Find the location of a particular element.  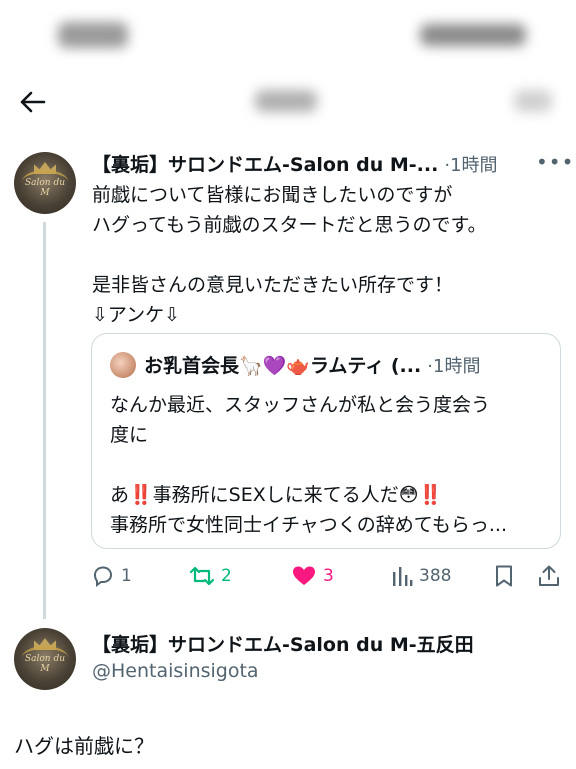

tweet-action-bar: 1 2 3 388 is located at coordinates (326, 576).